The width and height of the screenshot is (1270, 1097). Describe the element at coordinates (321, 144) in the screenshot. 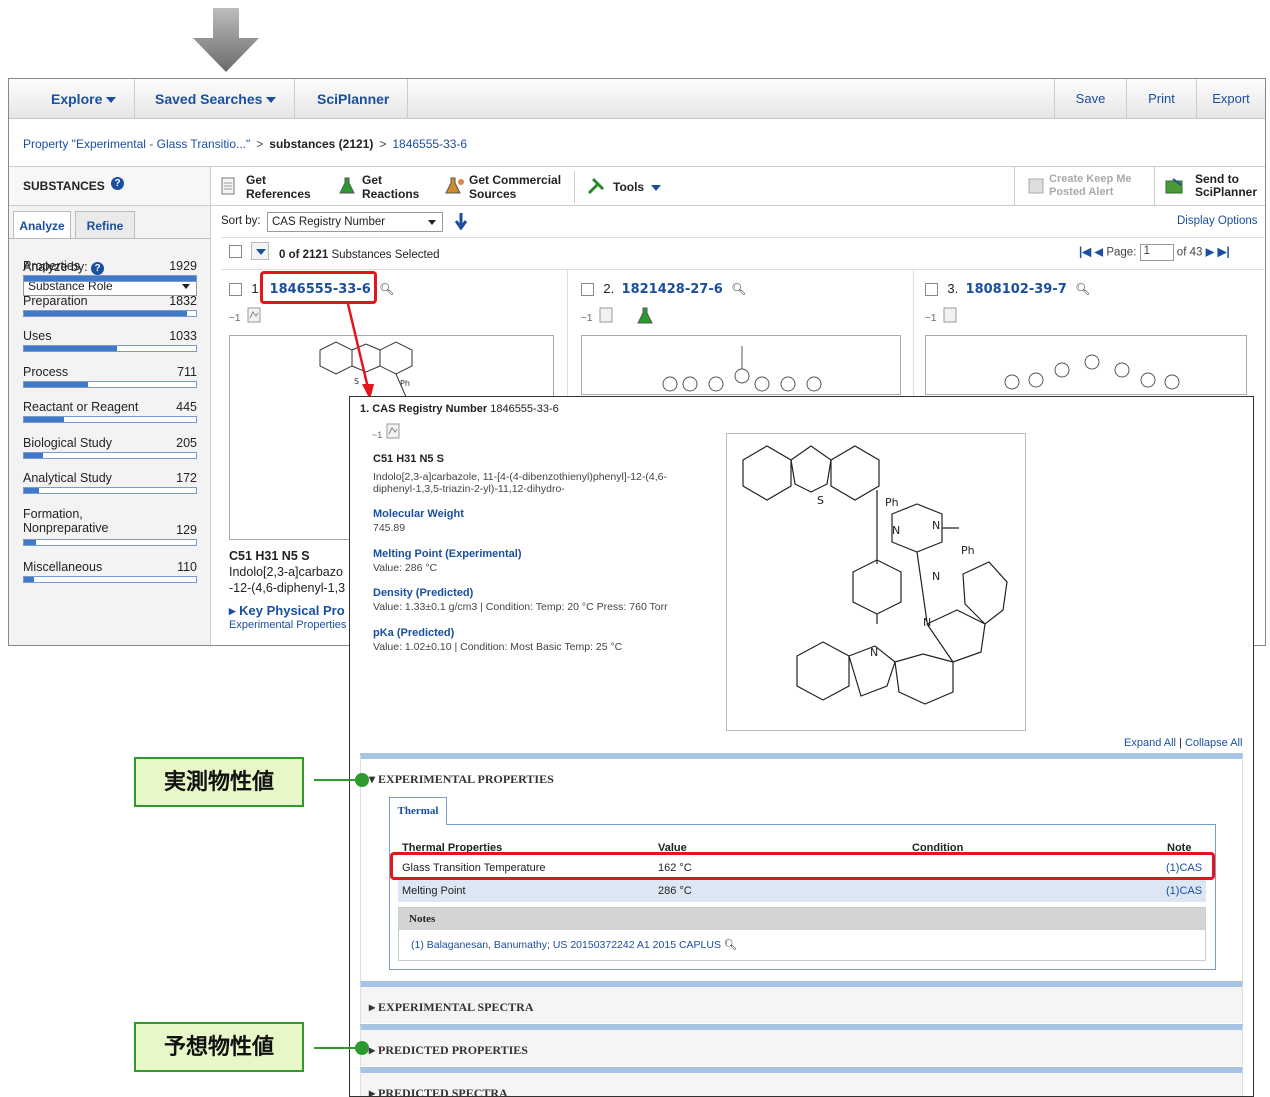

I see `breadcrumb-substances: substances (2121)` at that location.